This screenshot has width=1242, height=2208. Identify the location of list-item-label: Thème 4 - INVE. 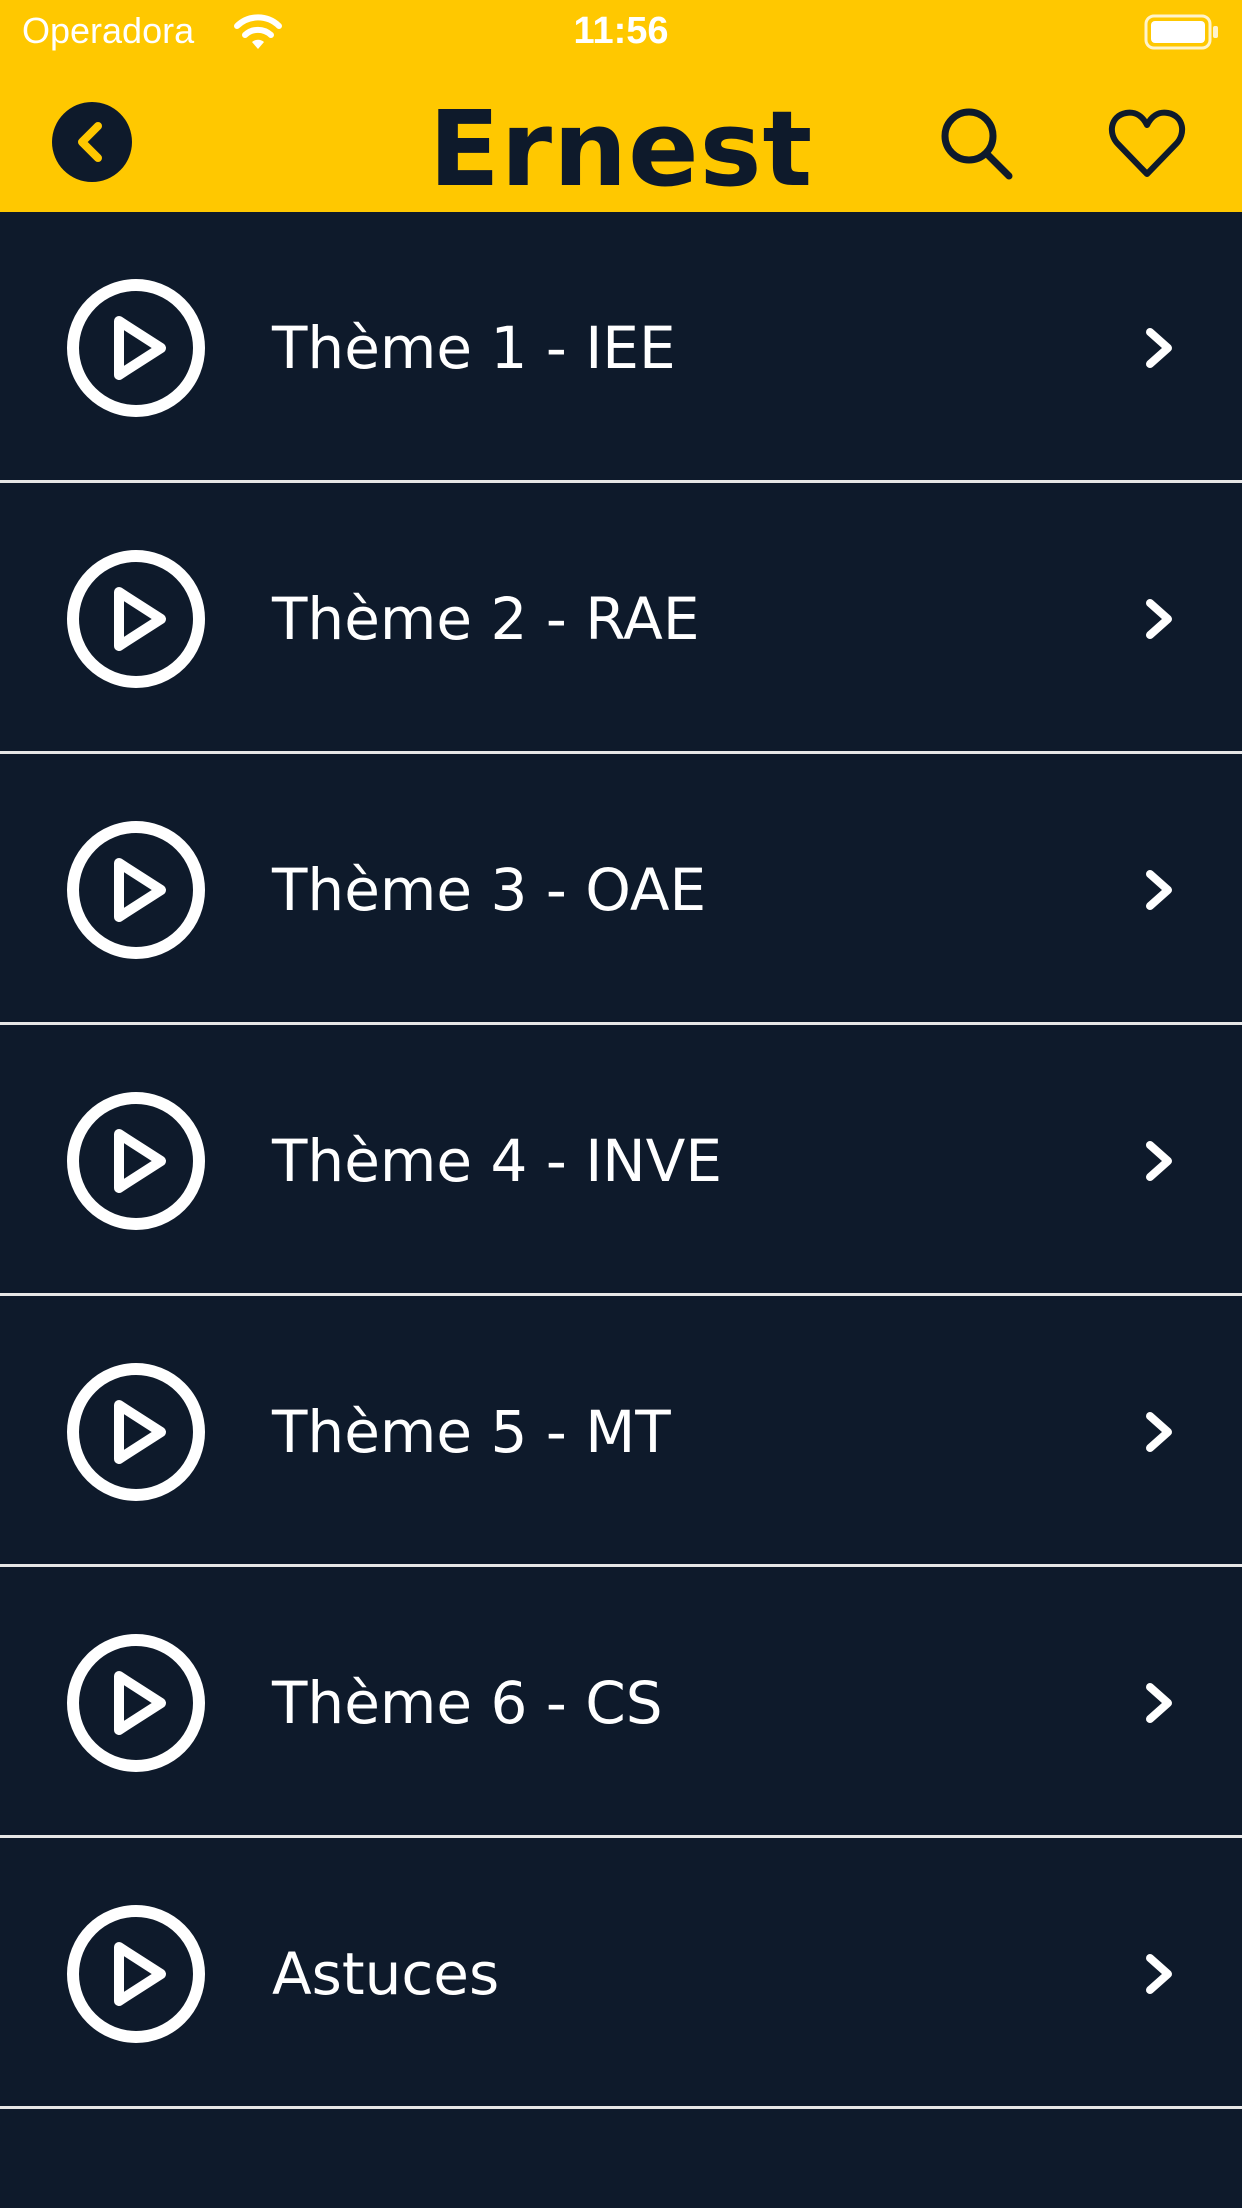
(497, 1161).